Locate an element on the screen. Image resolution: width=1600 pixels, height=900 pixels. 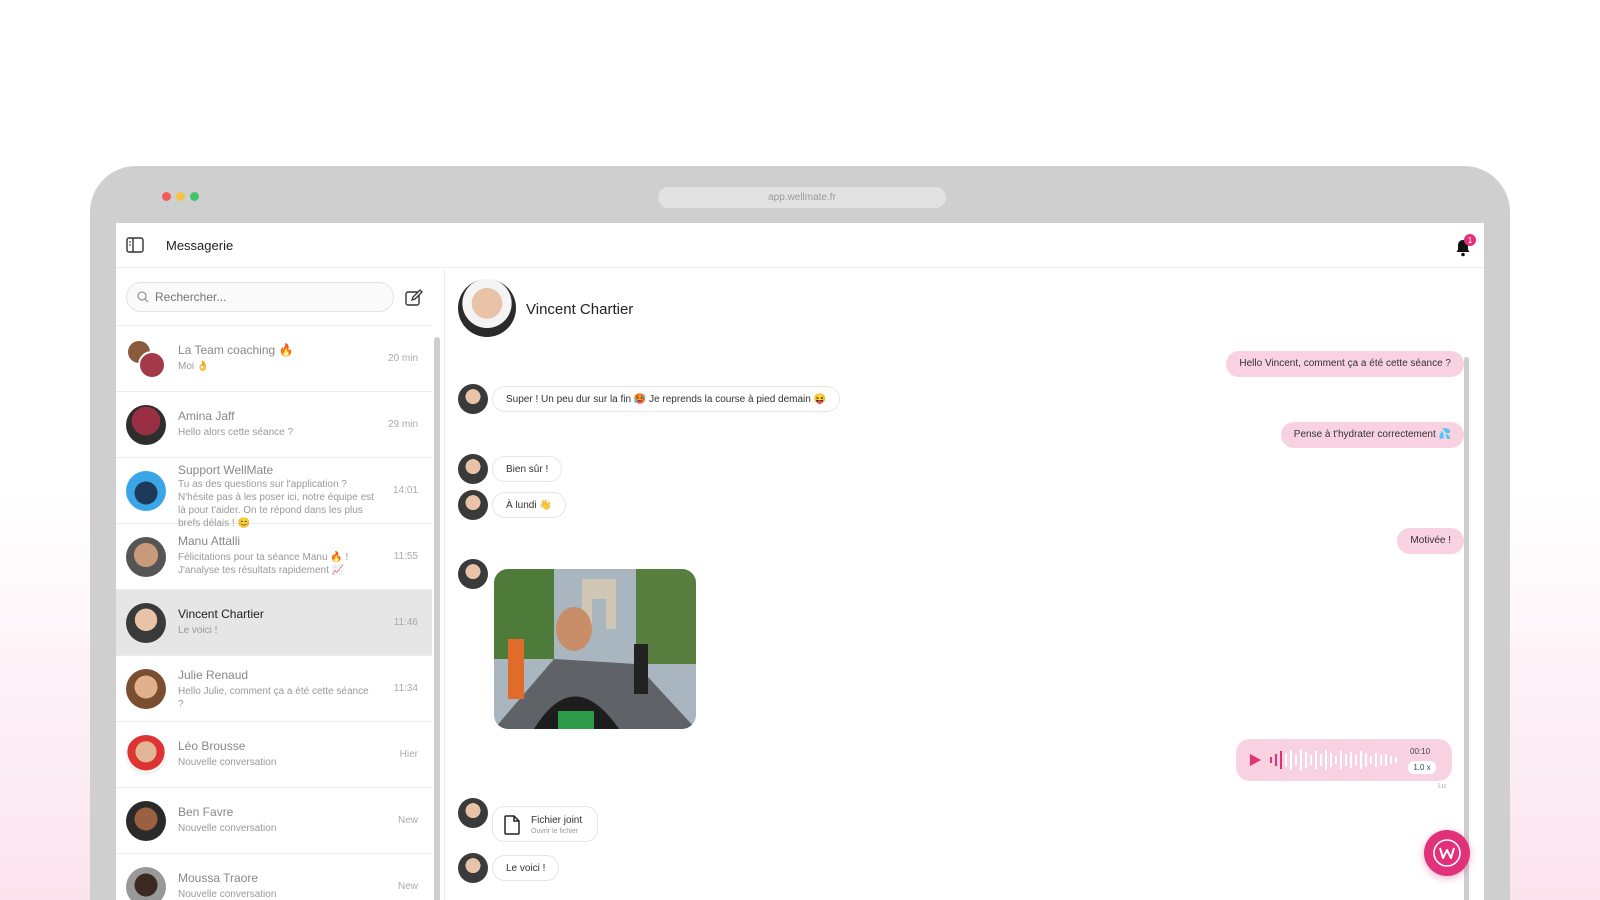
conversation-time: 11:34 is located at coordinates (405, 688).